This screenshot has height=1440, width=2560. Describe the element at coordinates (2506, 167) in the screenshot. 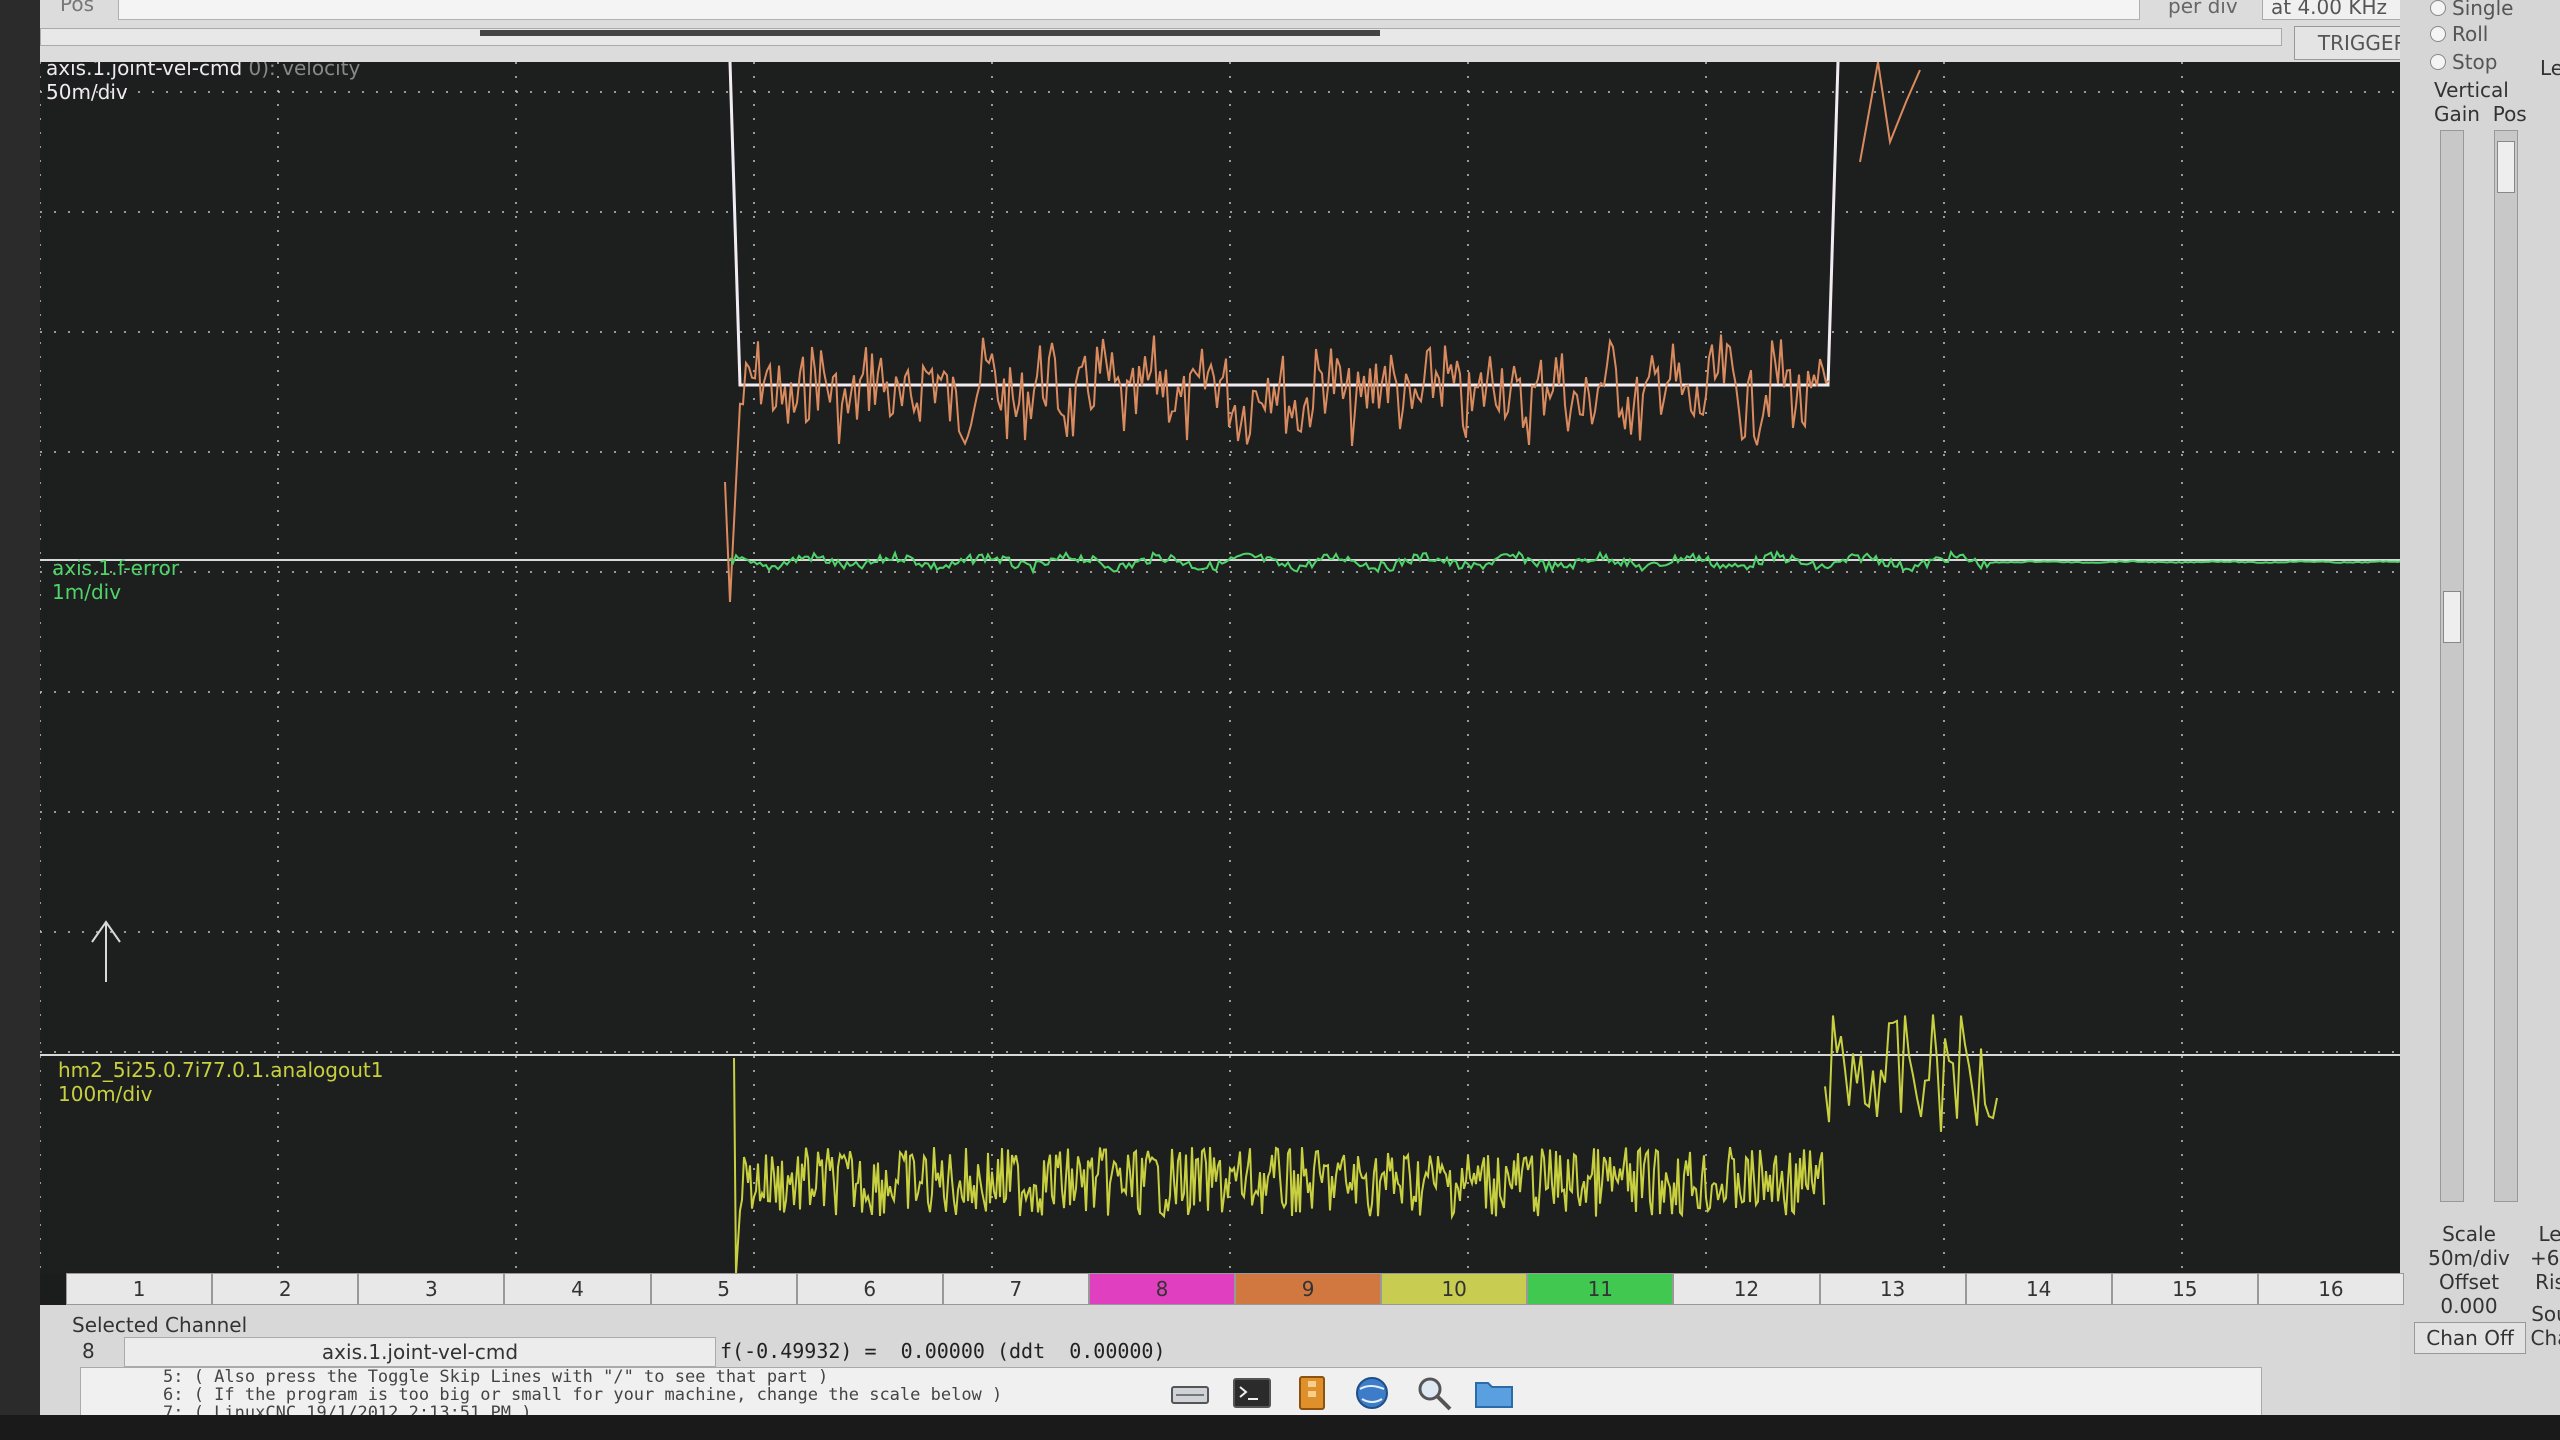

I see `position-slider-thumb` at that location.